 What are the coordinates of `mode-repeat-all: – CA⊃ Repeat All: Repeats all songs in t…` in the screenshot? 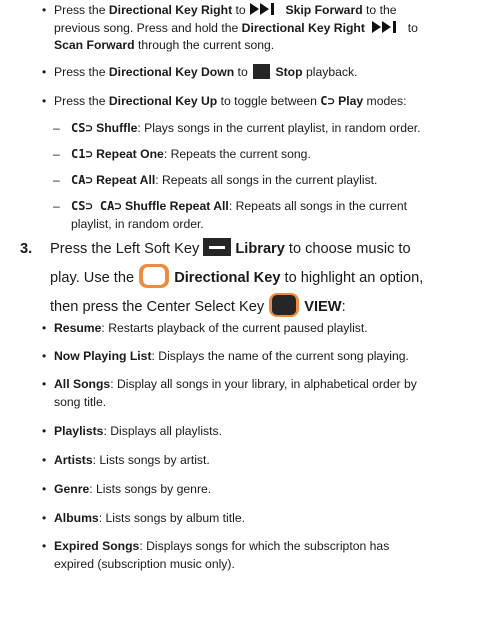 It's located at (257, 181).